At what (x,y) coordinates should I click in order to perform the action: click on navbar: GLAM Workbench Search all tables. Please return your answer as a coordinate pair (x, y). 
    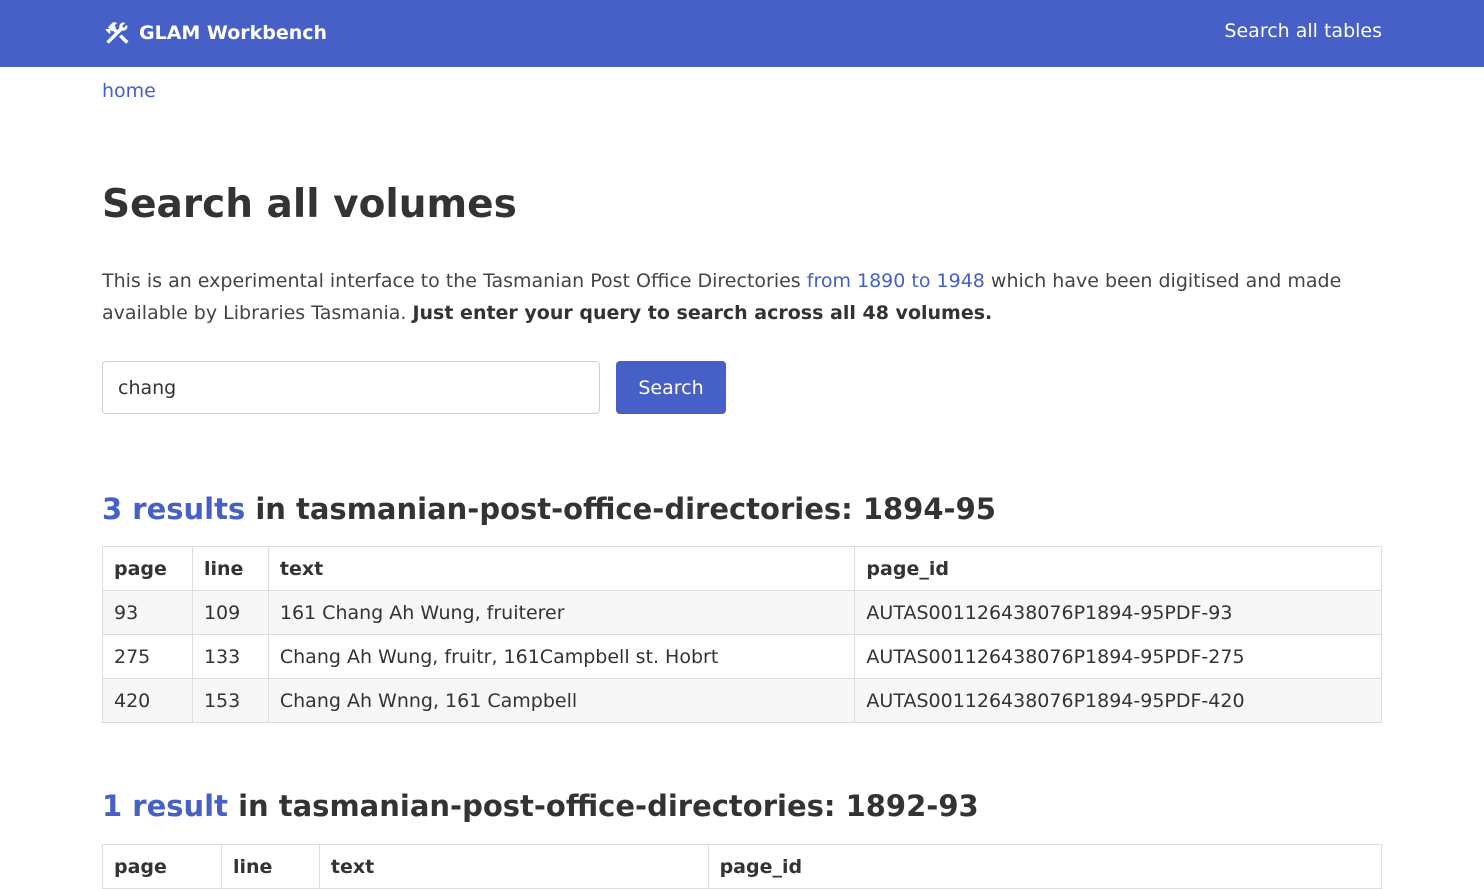
    Looking at the image, I should click on (742, 33).